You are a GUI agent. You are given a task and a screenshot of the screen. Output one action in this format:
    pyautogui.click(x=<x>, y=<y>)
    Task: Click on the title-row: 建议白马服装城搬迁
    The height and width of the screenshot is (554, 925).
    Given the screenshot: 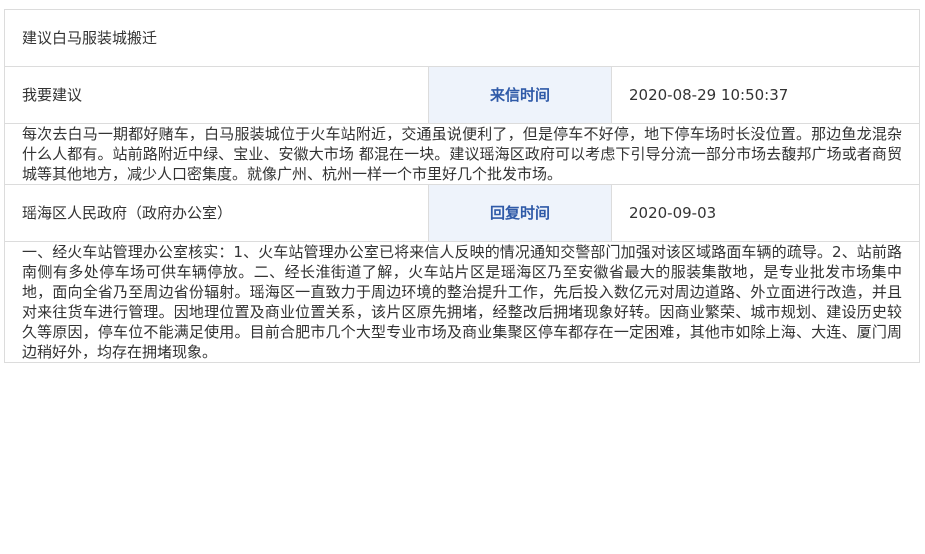 What is the action you would take?
    pyautogui.click(x=462, y=38)
    